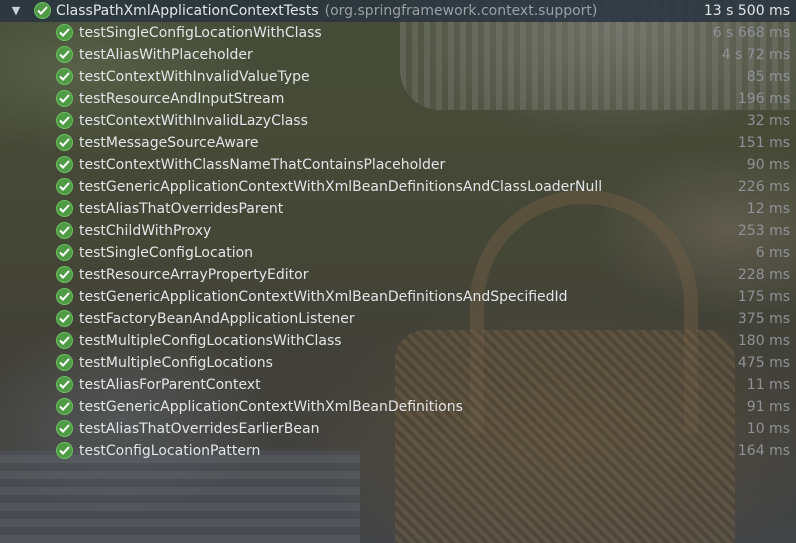  I want to click on test-name: testMultipleConfigLocationsWithClass, so click(210, 341).